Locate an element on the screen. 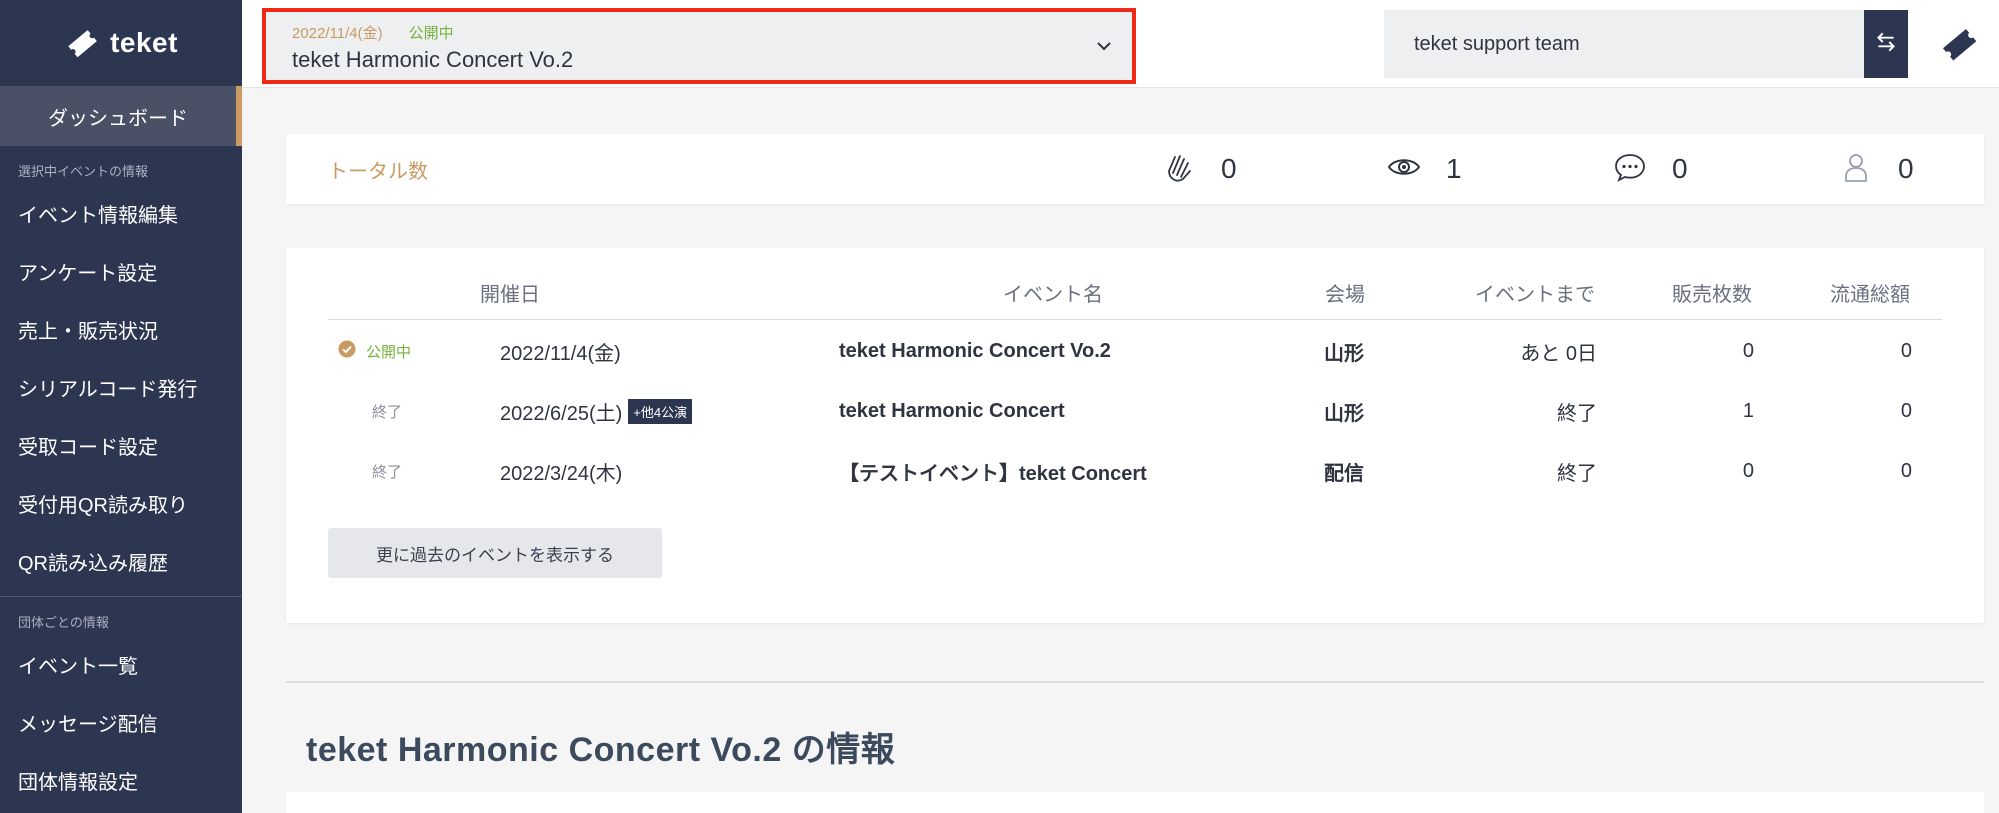  selected-event-title: teket Harmonic Concert Vo.2 is located at coordinates (433, 59).